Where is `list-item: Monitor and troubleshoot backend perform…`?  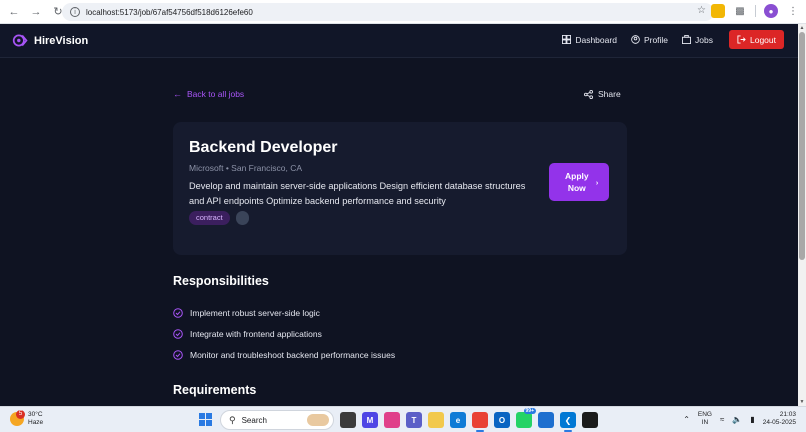 list-item: Monitor and troubleshoot backend perform… is located at coordinates (284, 354).